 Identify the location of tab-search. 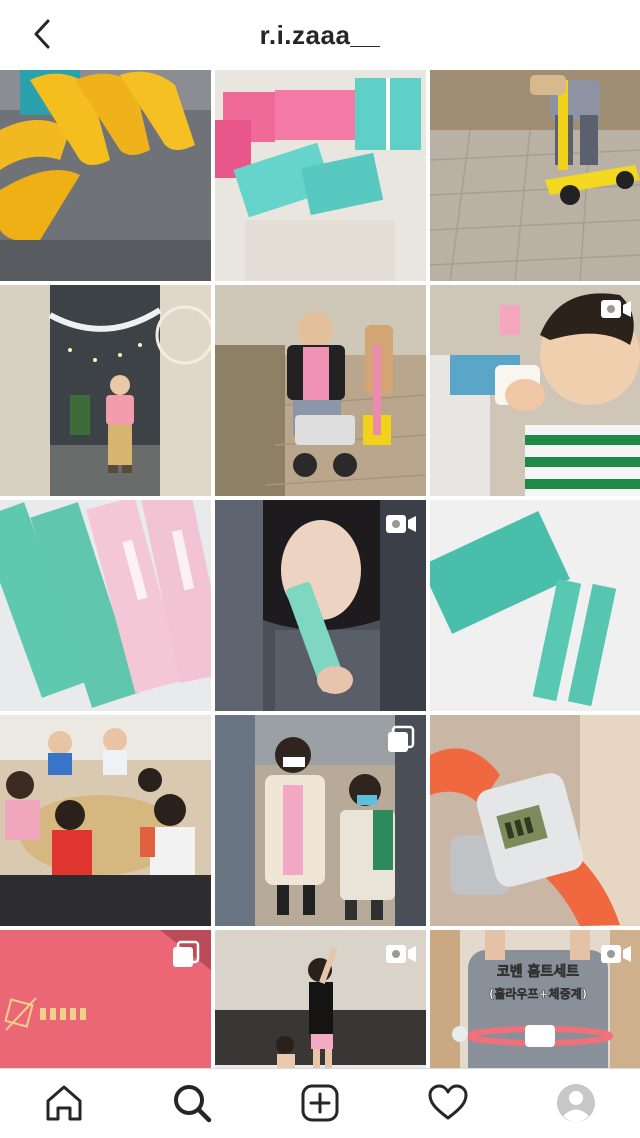
(192, 1103).